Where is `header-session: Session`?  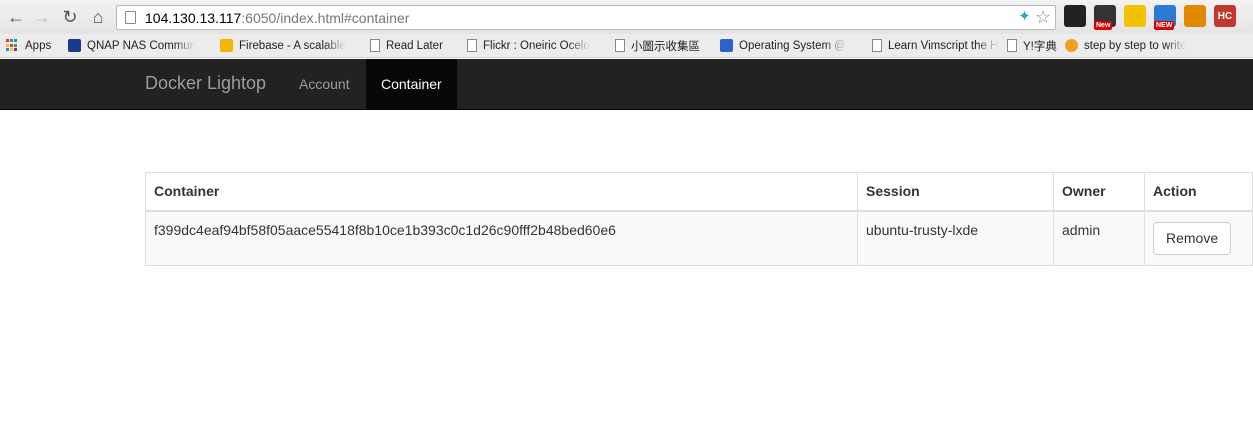 header-session: Session is located at coordinates (955, 192).